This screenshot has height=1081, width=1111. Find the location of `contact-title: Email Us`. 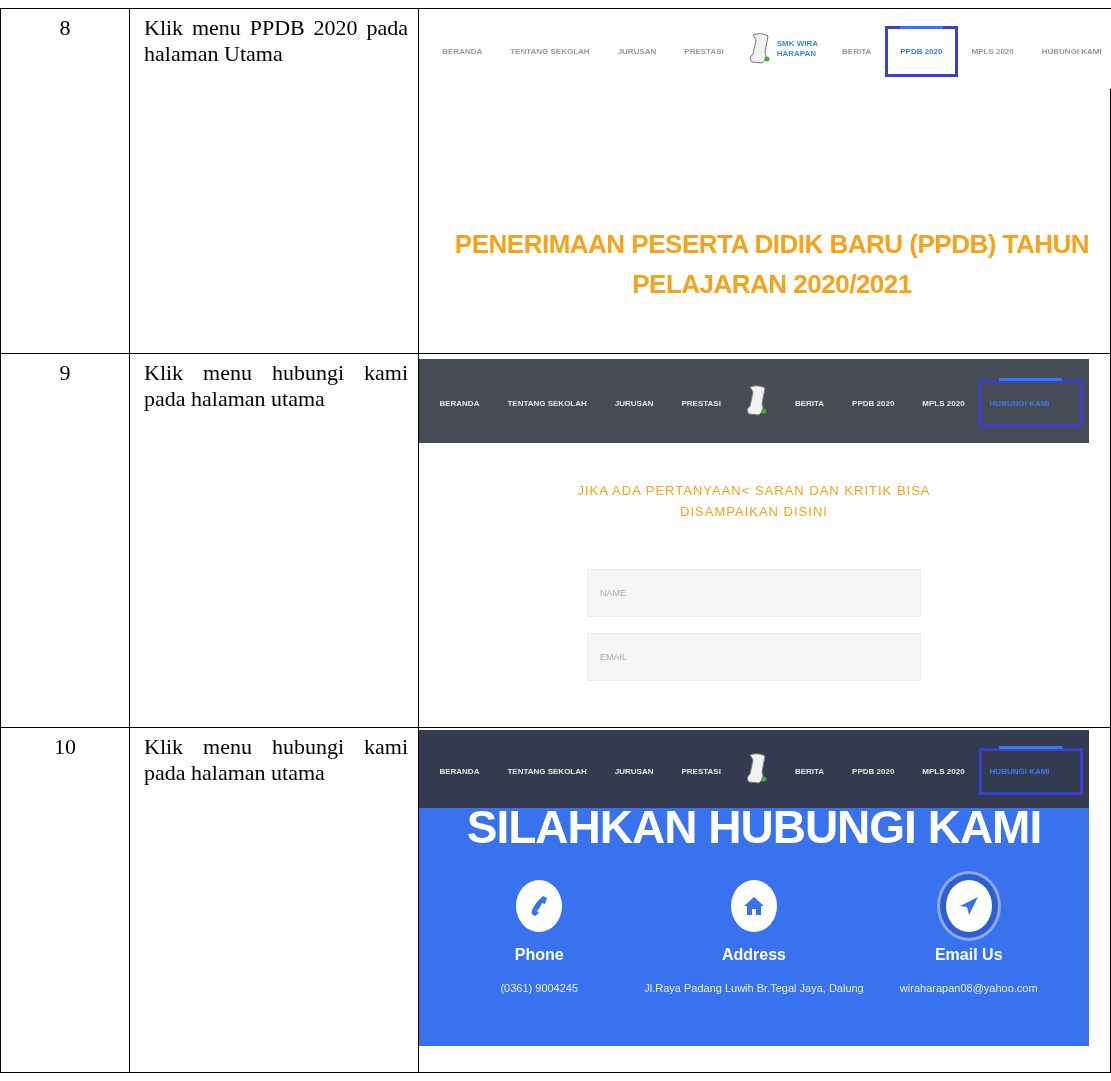

contact-title: Email Us is located at coordinates (968, 955).